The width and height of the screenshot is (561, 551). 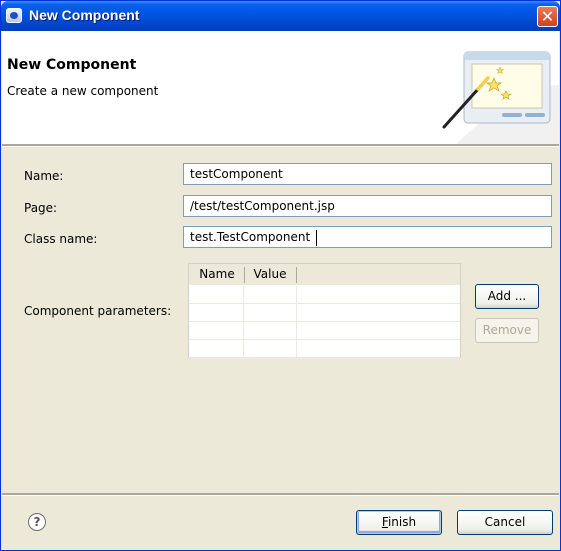 I want to click on banner-separator, so click(x=280, y=145).